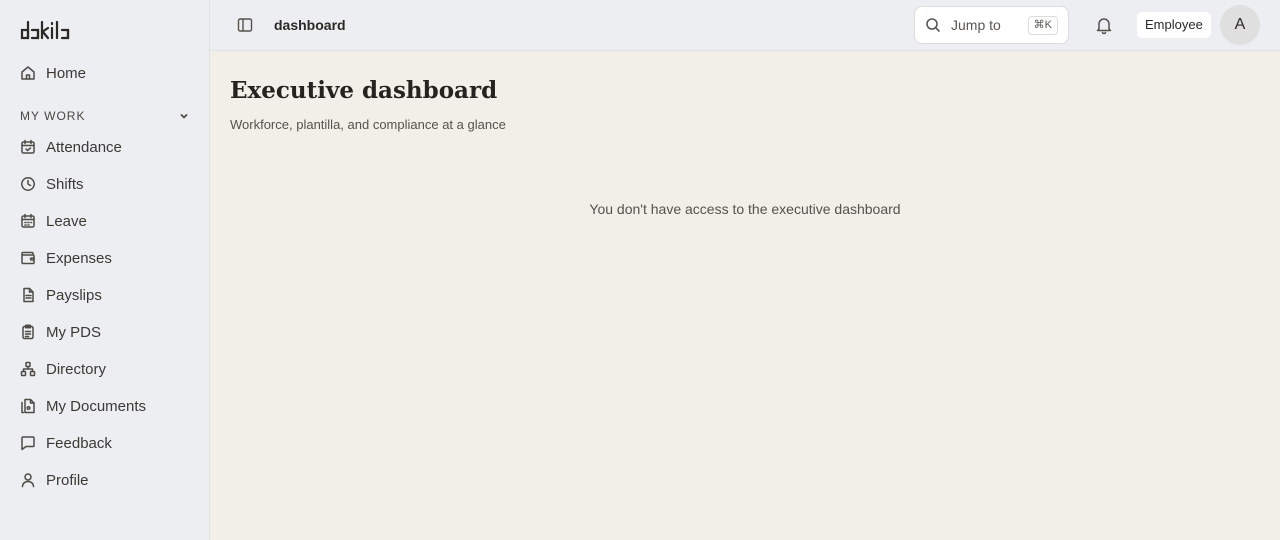 Image resolution: width=1280 pixels, height=540 pixels. What do you see at coordinates (28, 73) in the screenshot?
I see `home-icon` at bounding box center [28, 73].